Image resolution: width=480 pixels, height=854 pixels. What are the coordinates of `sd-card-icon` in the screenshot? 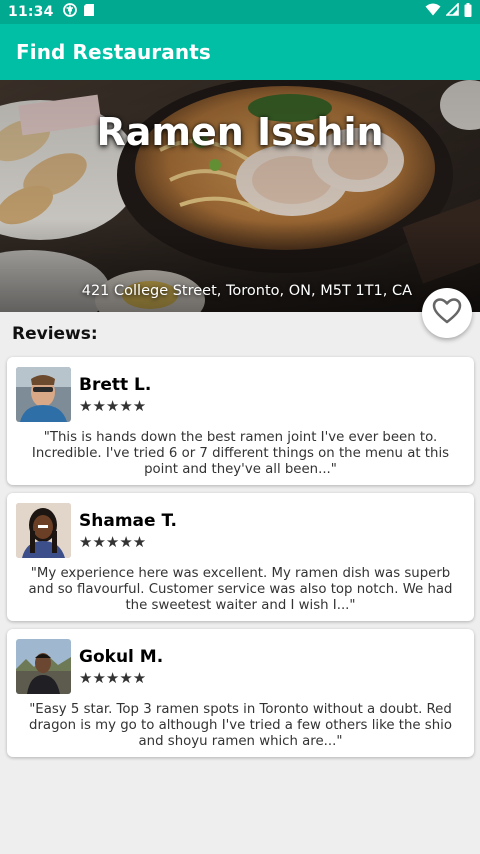 It's located at (89, 12).